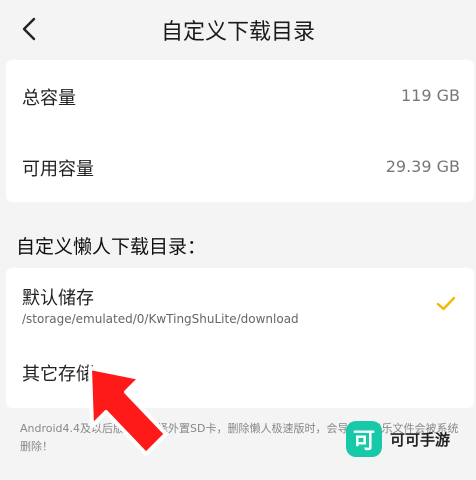  Describe the element at coordinates (111, 247) in the screenshot. I see `section-title: 自定义懒人下载目录：` at that location.